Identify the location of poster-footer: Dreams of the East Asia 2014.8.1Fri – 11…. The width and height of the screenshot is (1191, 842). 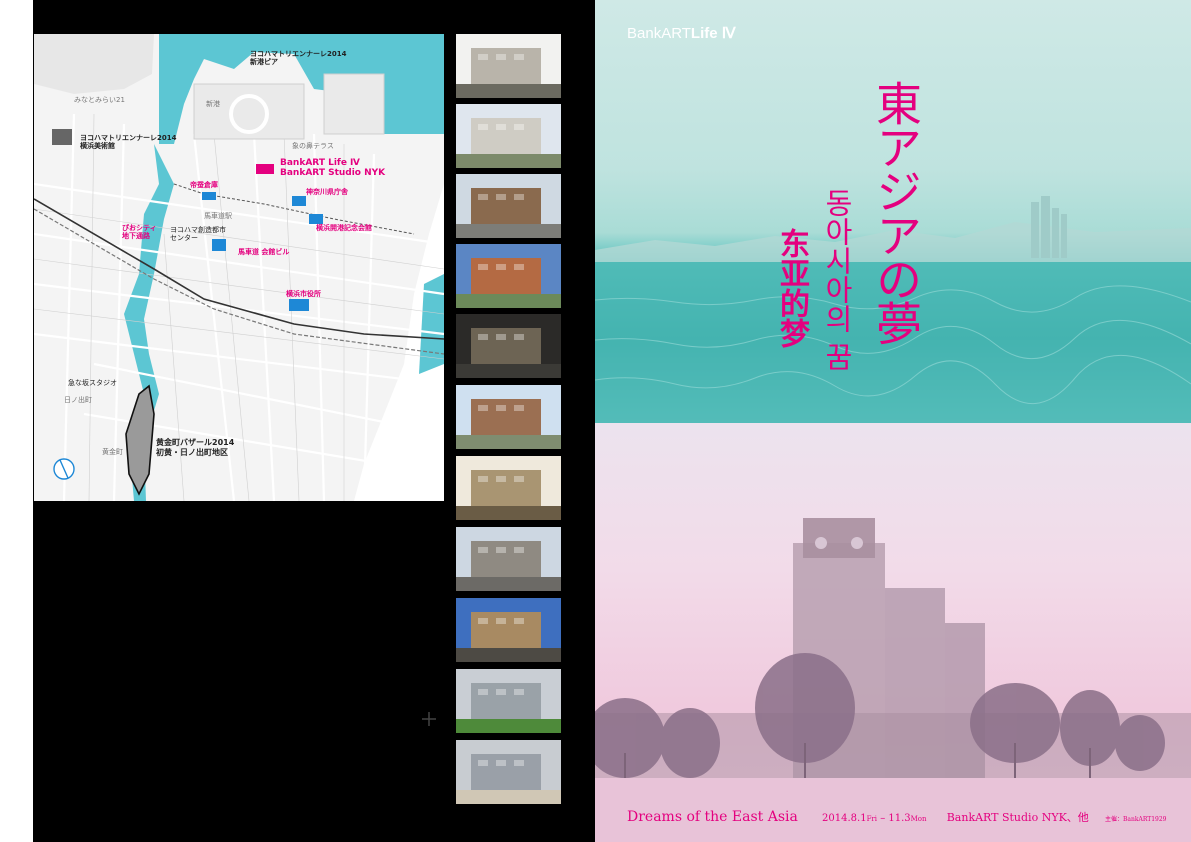
(897, 815).